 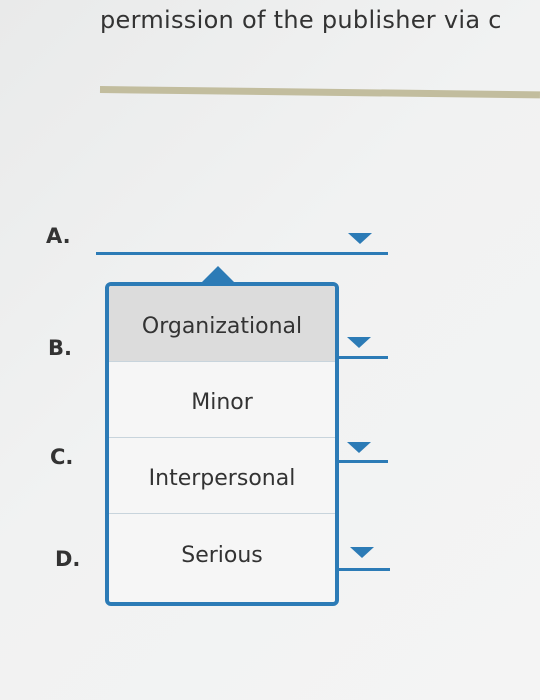 I want to click on question-label-c: C., so click(x=62, y=457).